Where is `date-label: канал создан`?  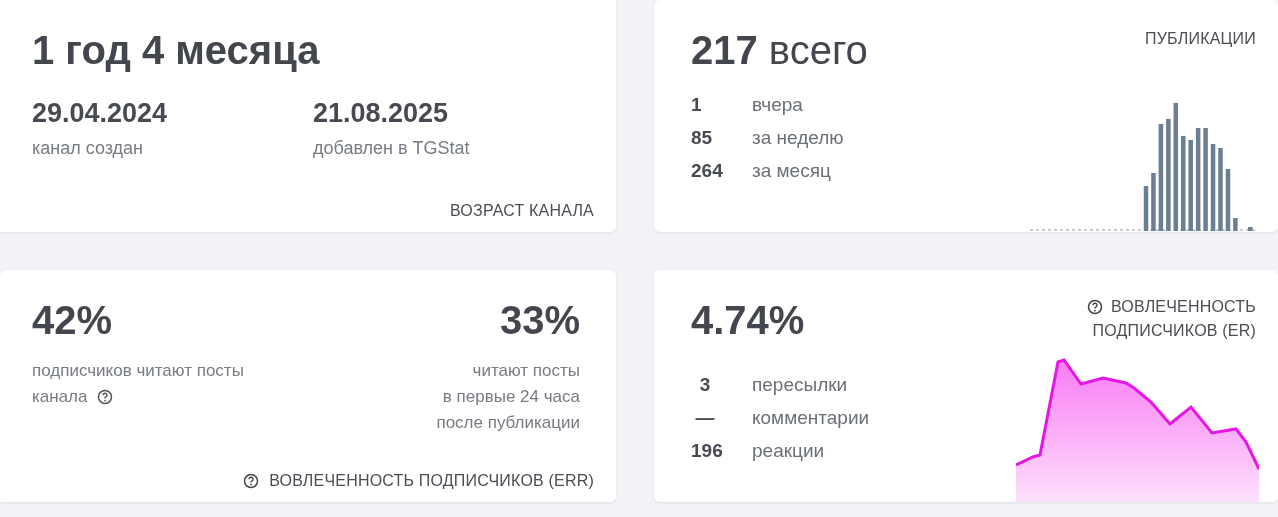
date-label: канал создан is located at coordinates (88, 148).